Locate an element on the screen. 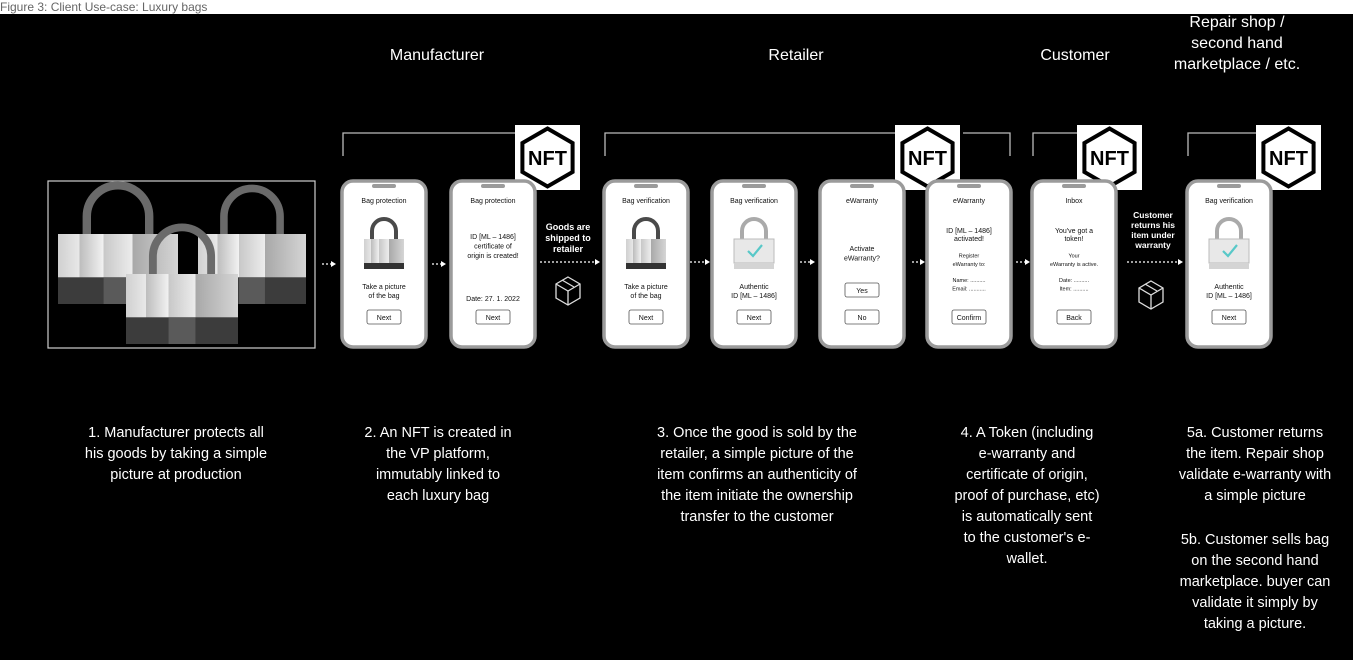  phone-title: Bag verification is located at coordinates (1229, 201).